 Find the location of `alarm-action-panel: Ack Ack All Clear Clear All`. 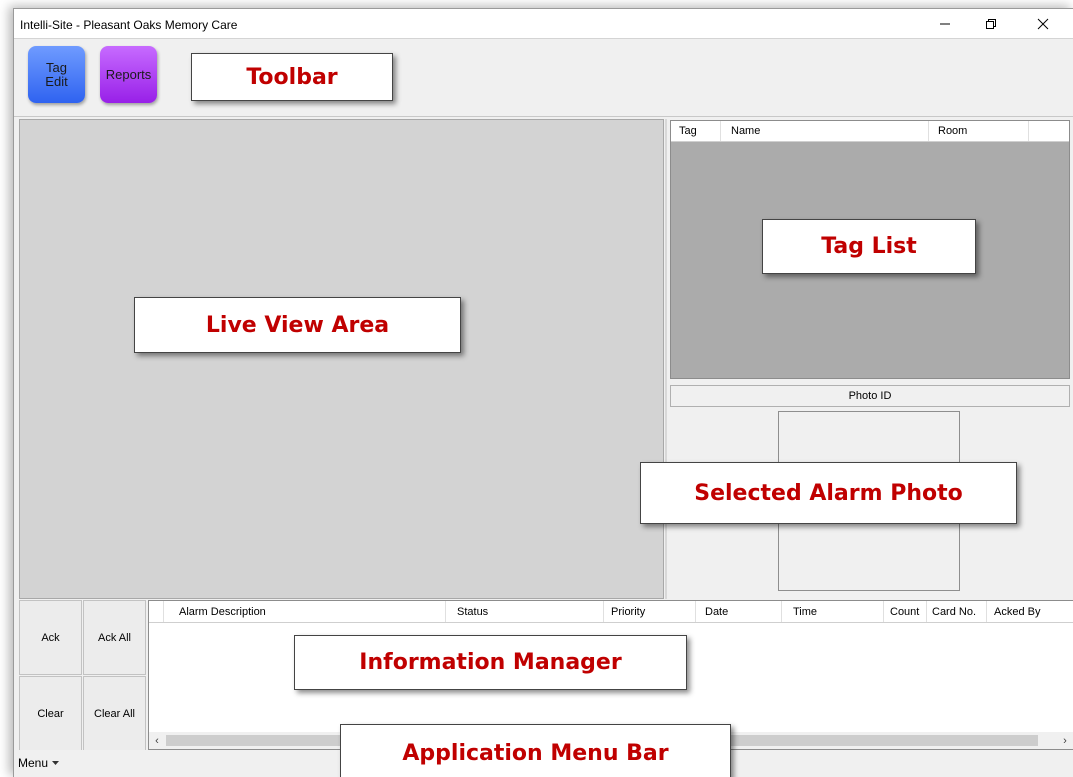

alarm-action-panel: Ack Ack All Clear Clear All is located at coordinates (83, 675).